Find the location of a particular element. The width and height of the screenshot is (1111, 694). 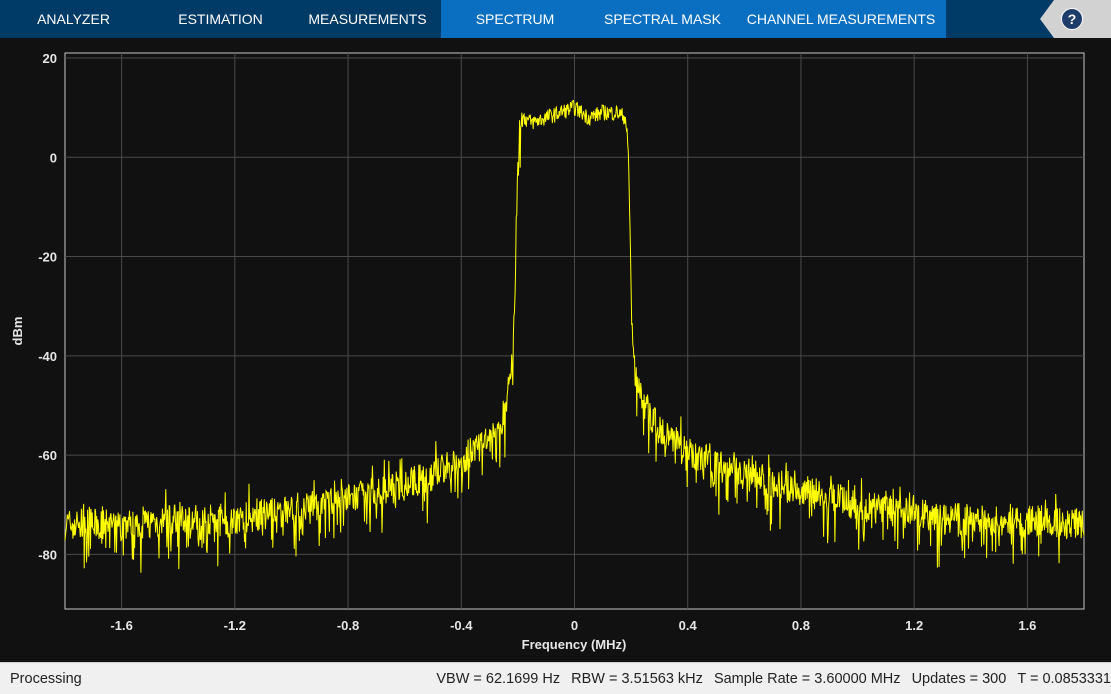

tab-channel-measurements: CHANNEL MEASUREMENTS is located at coordinates (841, 19).